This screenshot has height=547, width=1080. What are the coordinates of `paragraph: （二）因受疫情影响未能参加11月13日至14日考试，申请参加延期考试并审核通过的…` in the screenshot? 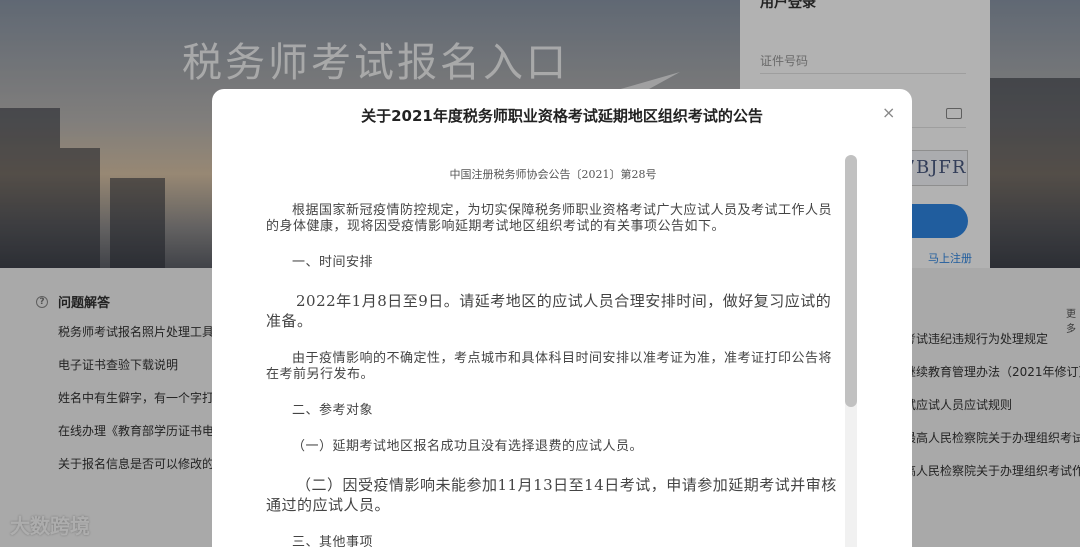 It's located at (551, 495).